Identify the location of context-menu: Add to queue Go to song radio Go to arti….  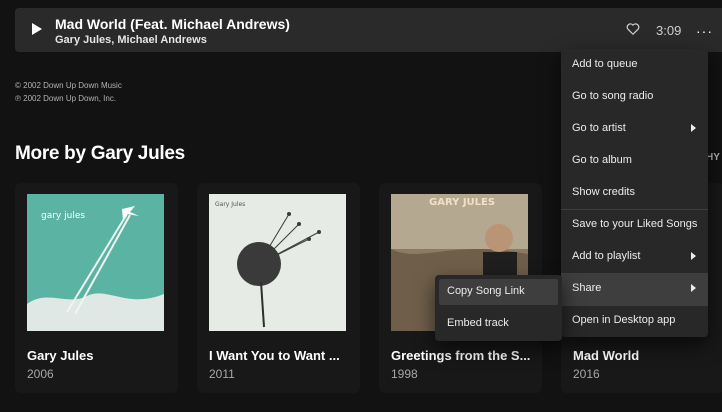
(634, 193).